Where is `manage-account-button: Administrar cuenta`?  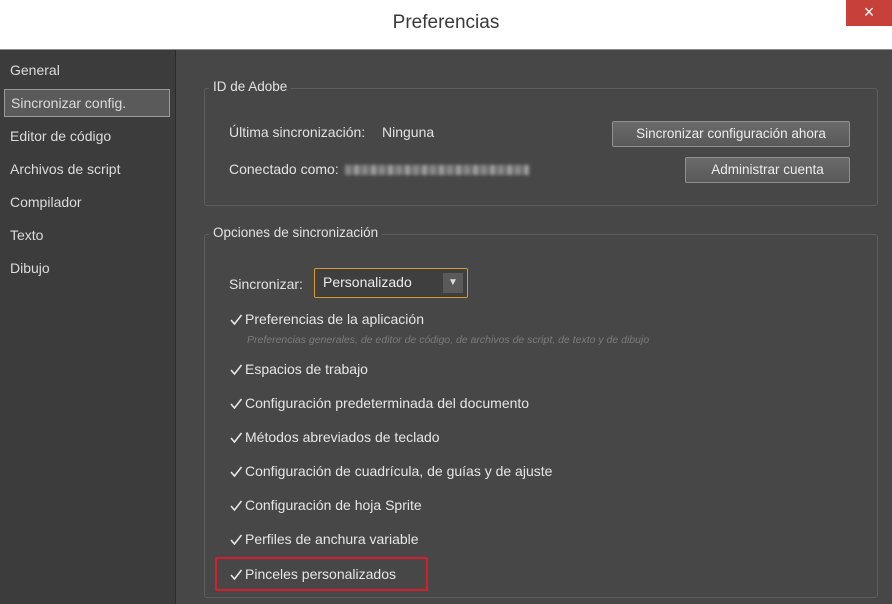 manage-account-button: Administrar cuenta is located at coordinates (767, 170).